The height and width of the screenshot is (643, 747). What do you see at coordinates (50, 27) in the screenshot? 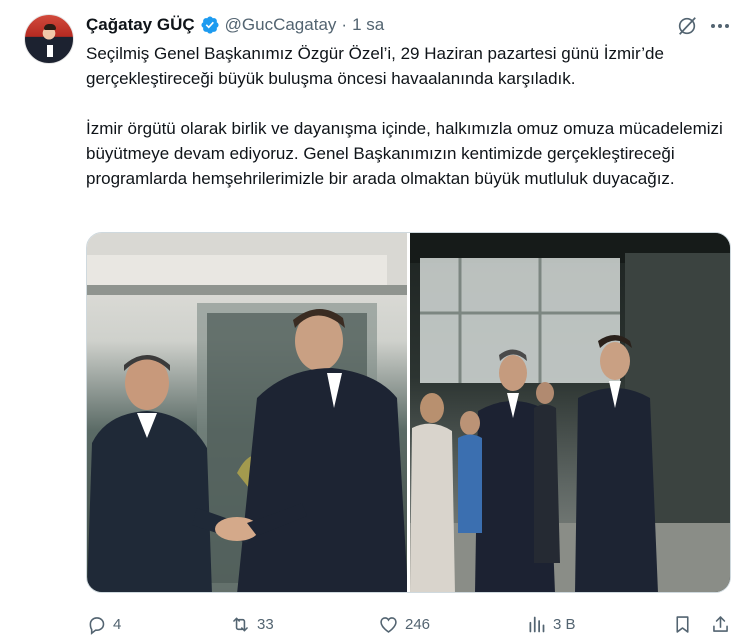
I see `avatar-hair` at bounding box center [50, 27].